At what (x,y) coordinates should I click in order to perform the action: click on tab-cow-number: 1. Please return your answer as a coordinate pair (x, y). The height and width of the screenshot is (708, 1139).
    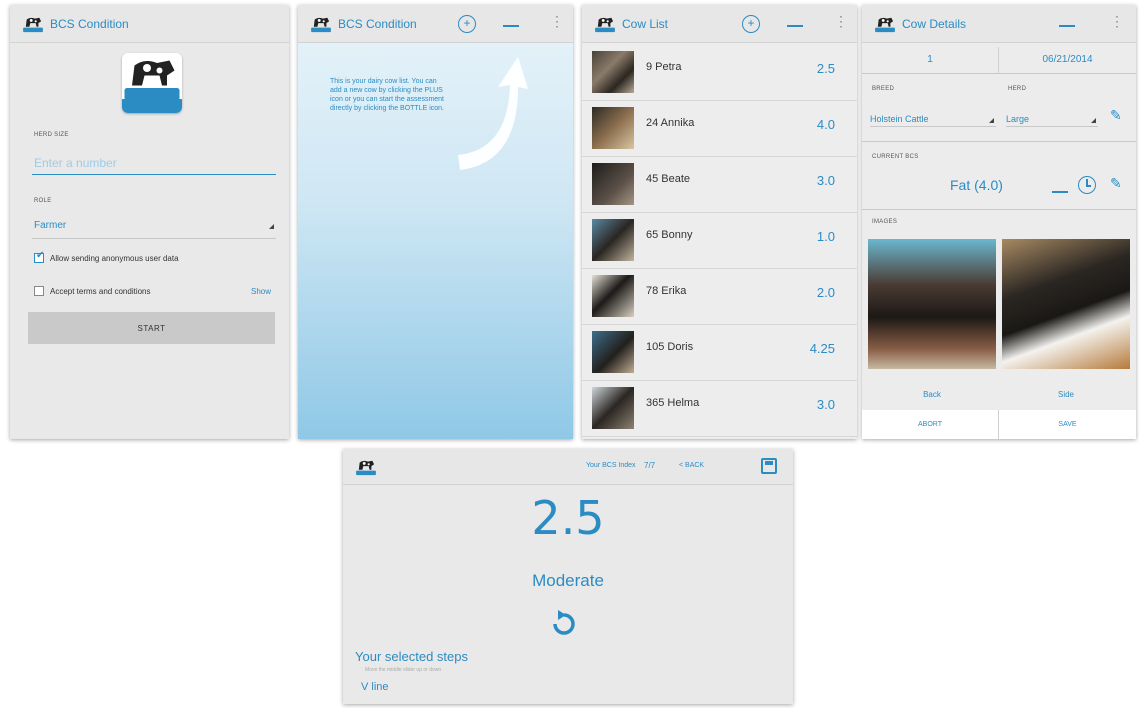
    Looking at the image, I should click on (930, 60).